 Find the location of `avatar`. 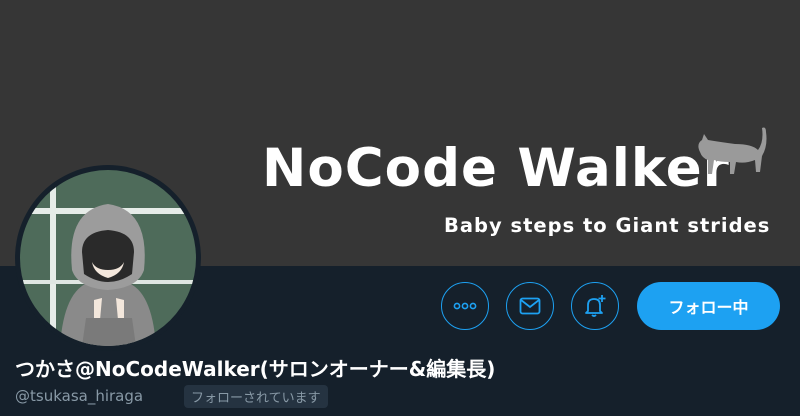

avatar is located at coordinates (108, 258).